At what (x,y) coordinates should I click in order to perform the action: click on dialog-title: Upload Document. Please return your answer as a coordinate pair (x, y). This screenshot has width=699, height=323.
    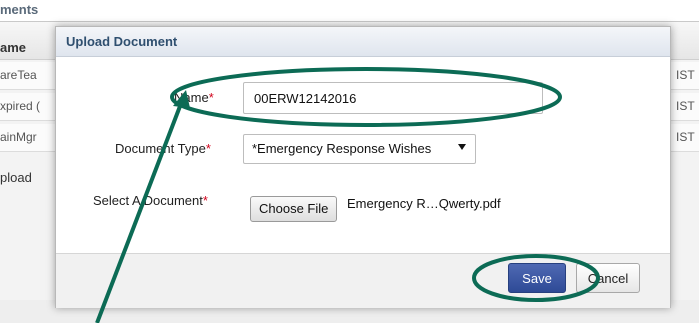
    Looking at the image, I should click on (122, 41).